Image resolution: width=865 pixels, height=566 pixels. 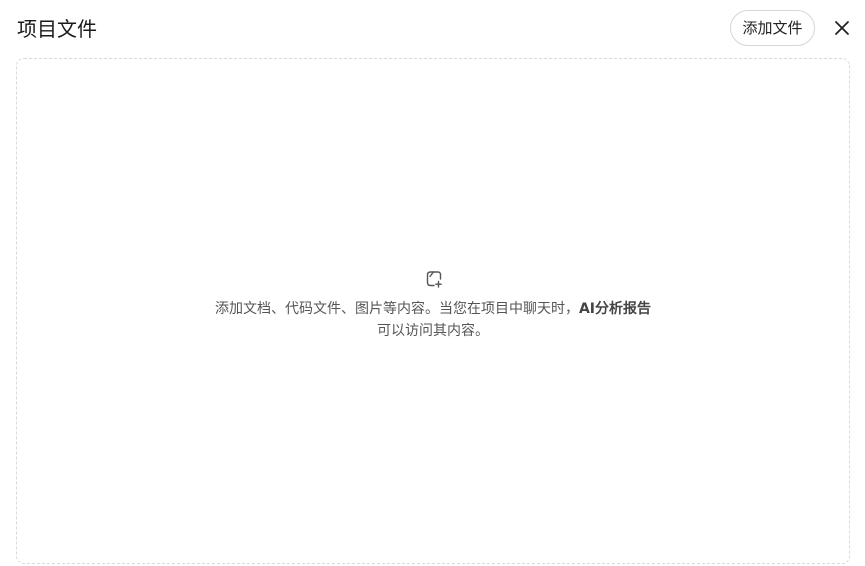 What do you see at coordinates (396, 309) in the screenshot?
I see `empty-text-part1: 添加文档、代码文件、图片等内容。当您在项目中聊天时，` at bounding box center [396, 309].